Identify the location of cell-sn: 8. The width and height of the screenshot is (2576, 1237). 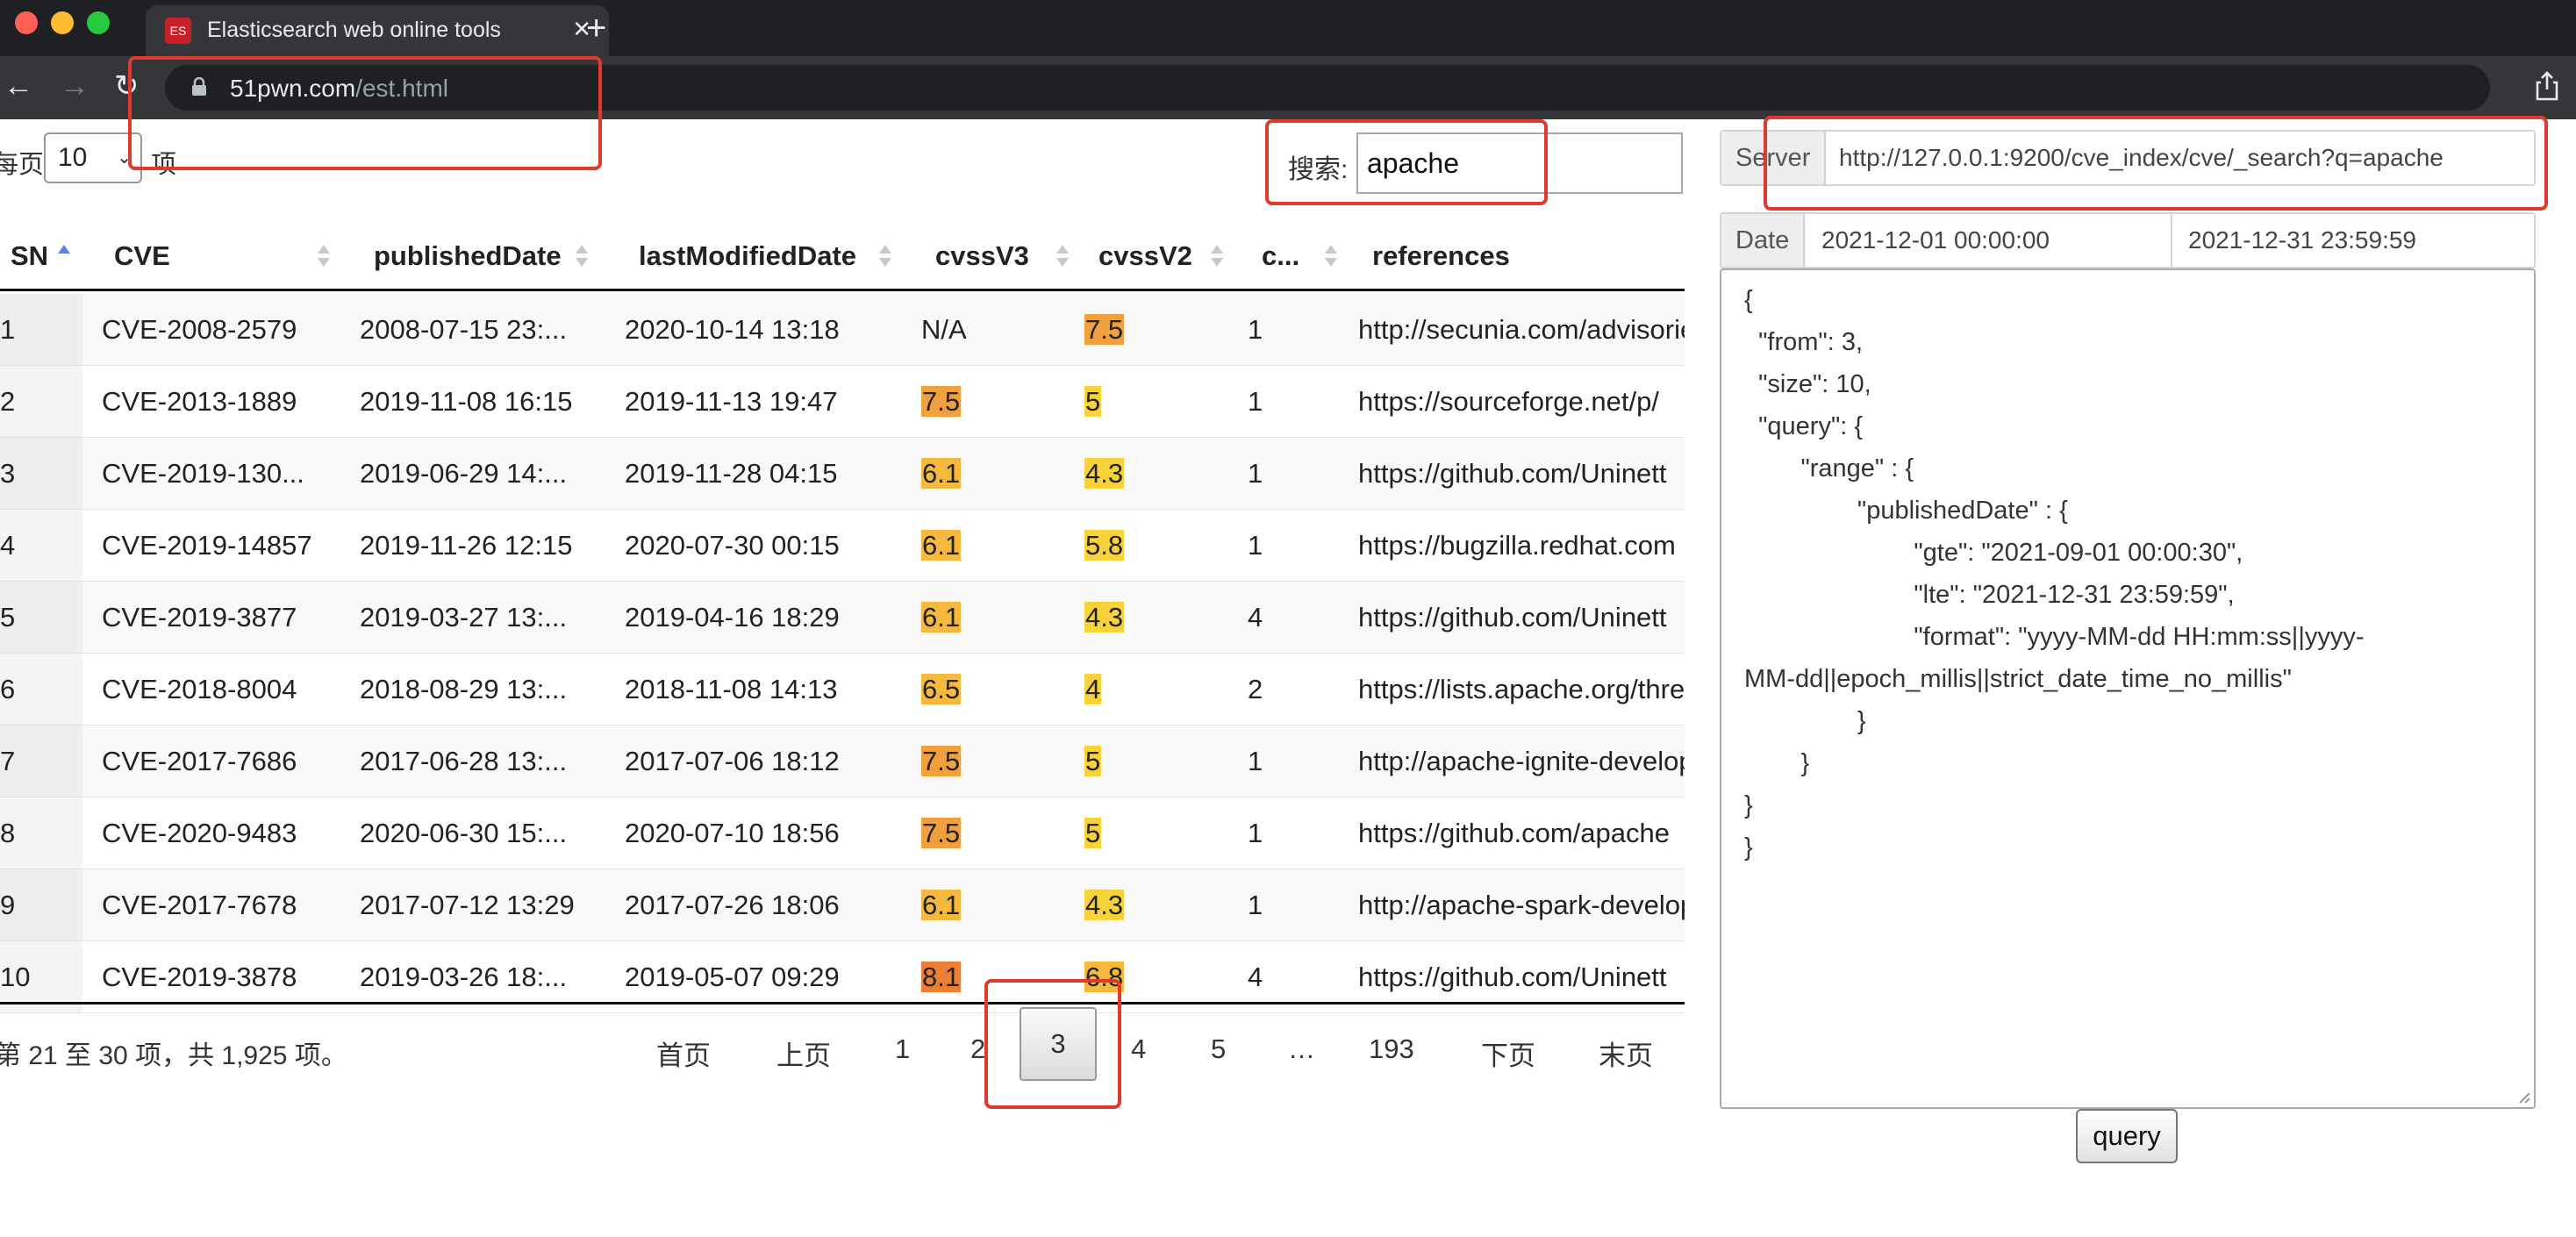
(7, 833).